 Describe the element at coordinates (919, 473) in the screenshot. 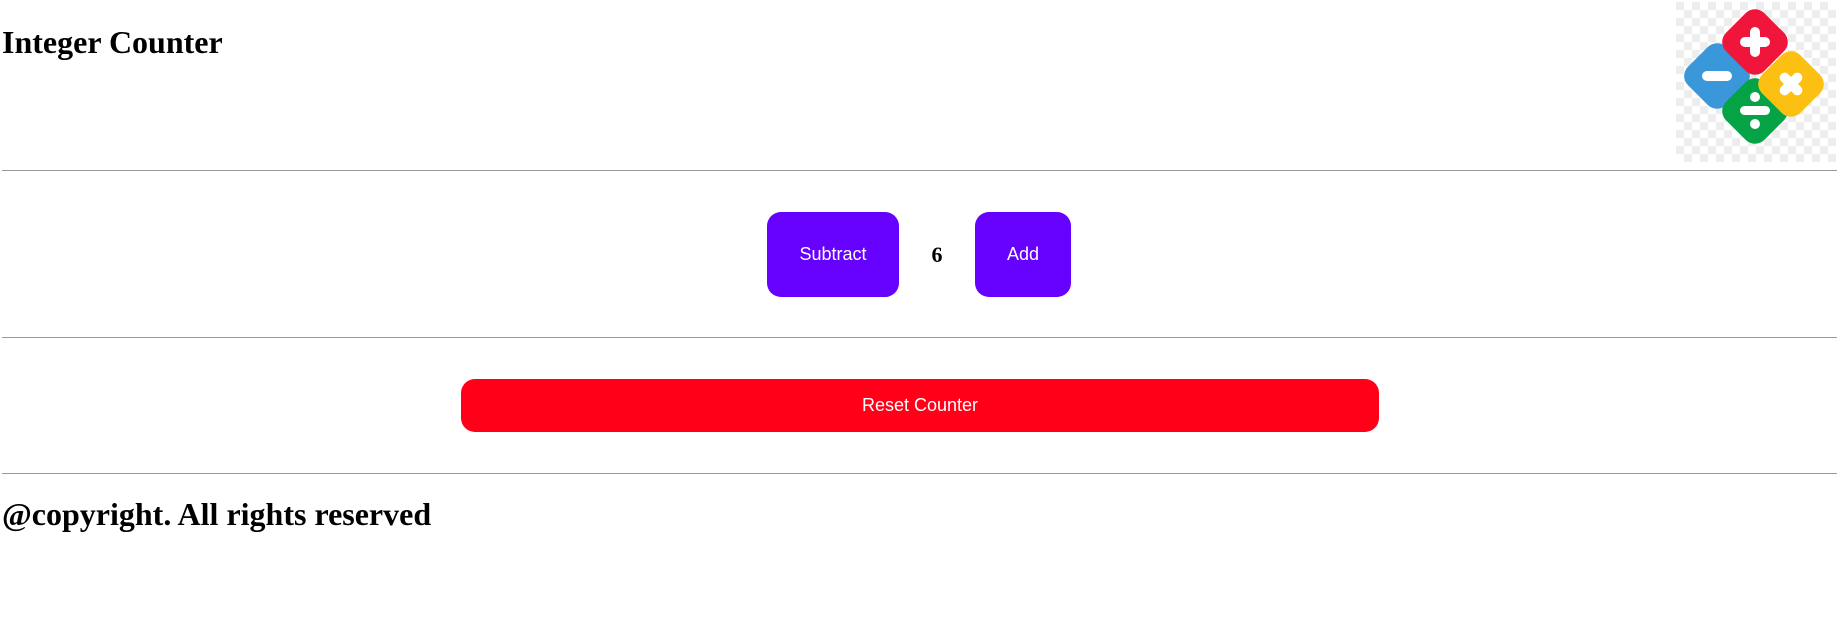

I see `footer-divider` at that location.